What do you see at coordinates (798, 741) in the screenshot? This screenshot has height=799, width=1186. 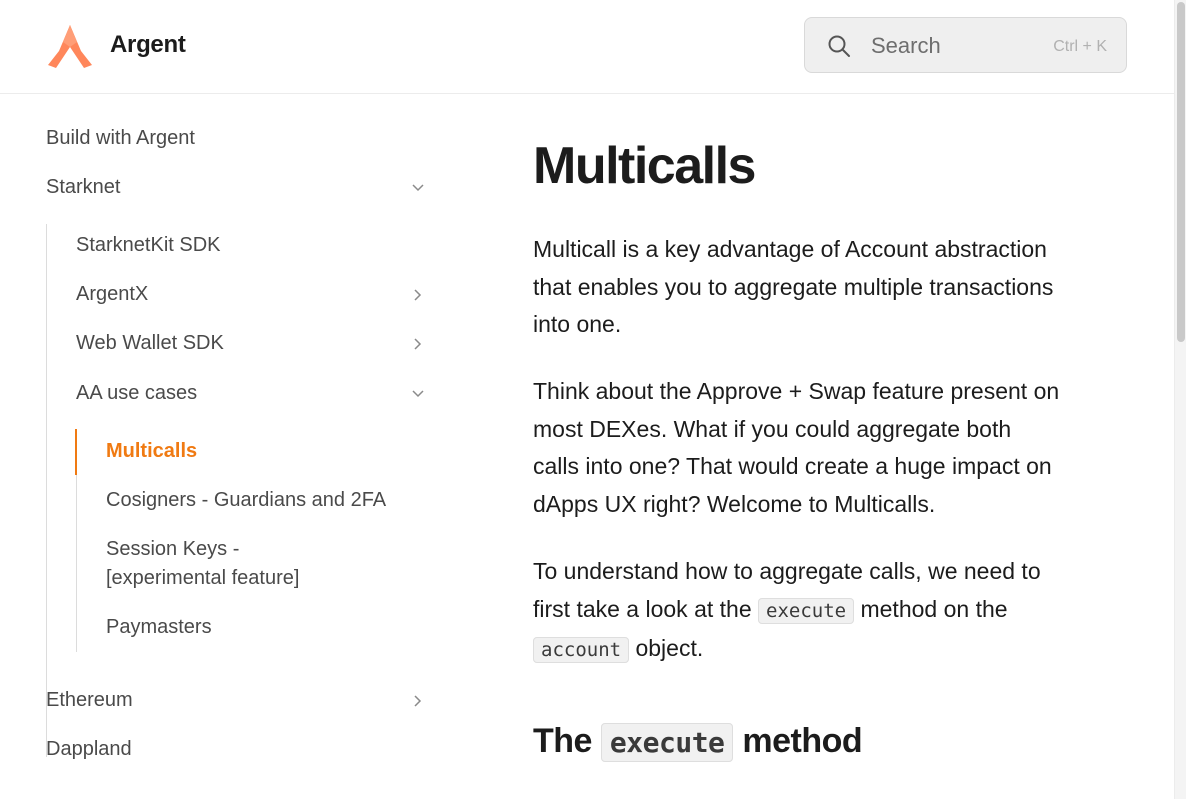 I see `heading-text: method` at bounding box center [798, 741].